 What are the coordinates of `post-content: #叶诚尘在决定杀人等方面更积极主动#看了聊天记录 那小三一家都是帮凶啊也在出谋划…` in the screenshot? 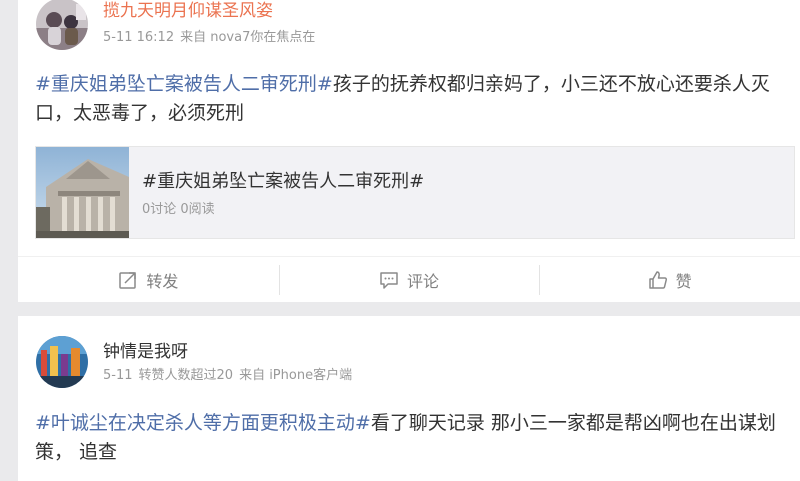 It's located at (410, 438).